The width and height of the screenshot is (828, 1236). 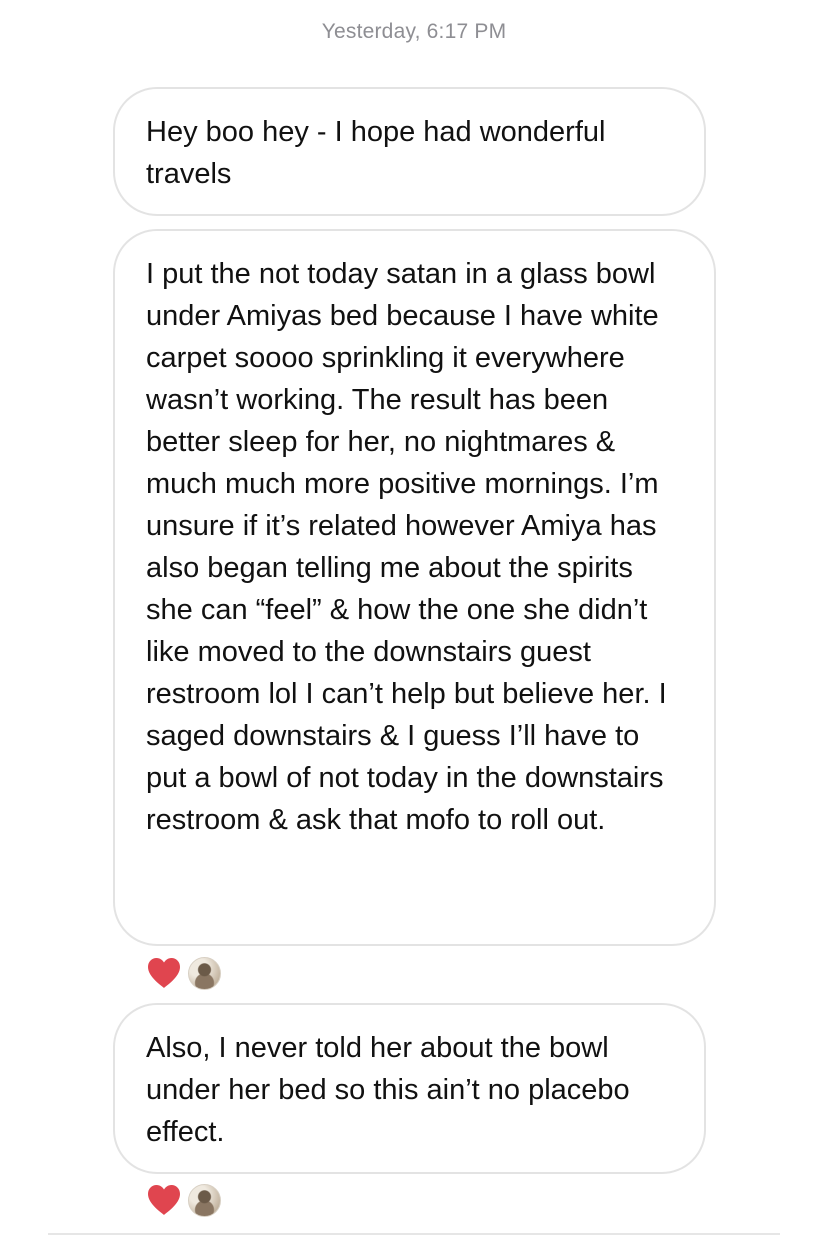 I want to click on divider, so click(x=414, y=1234).